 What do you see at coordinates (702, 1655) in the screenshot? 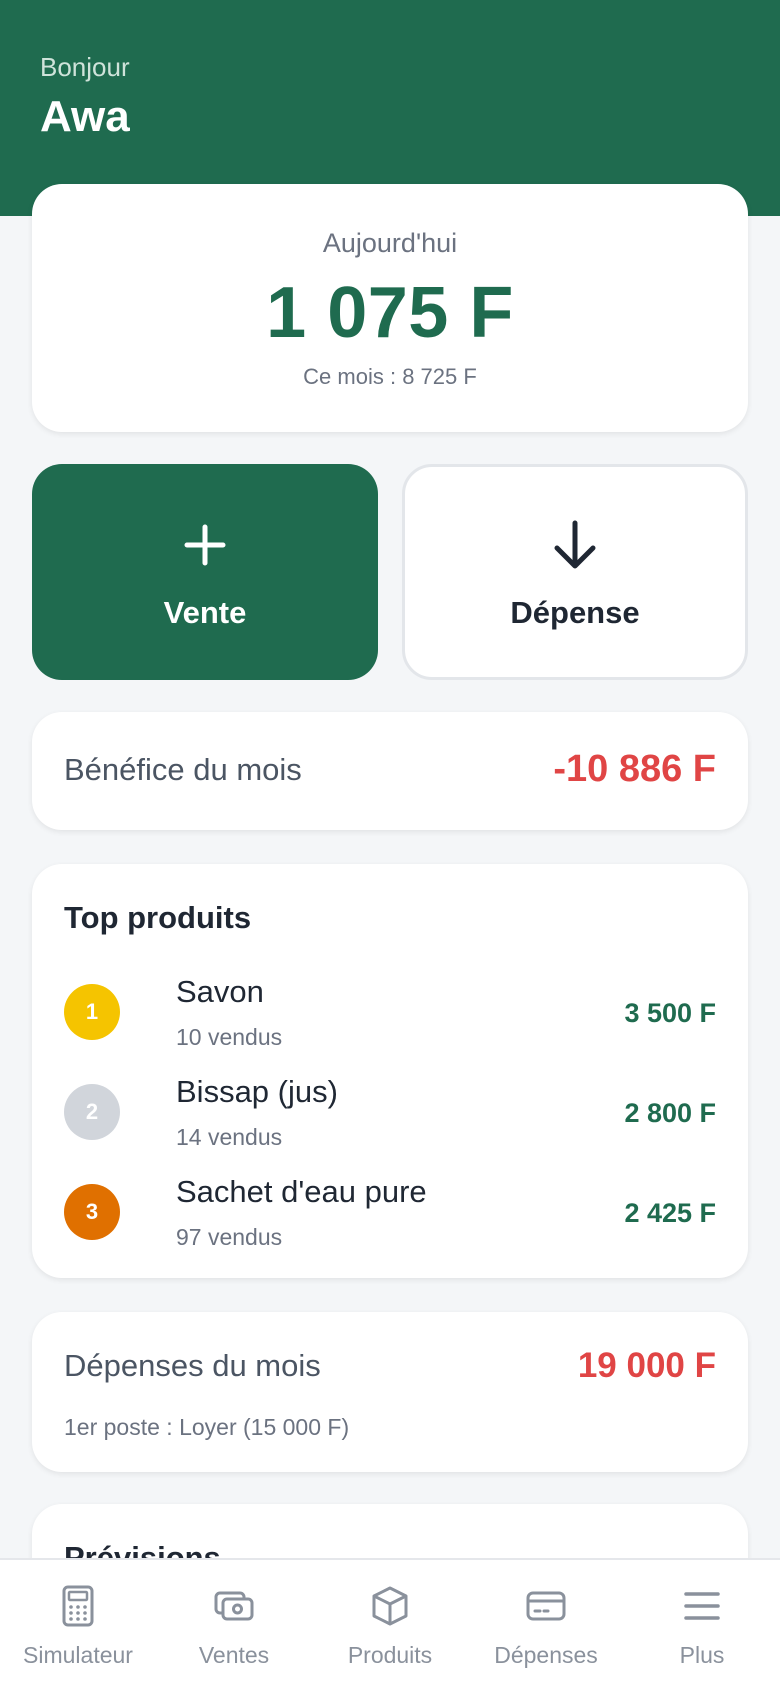
I see `nav-label: Plus` at bounding box center [702, 1655].